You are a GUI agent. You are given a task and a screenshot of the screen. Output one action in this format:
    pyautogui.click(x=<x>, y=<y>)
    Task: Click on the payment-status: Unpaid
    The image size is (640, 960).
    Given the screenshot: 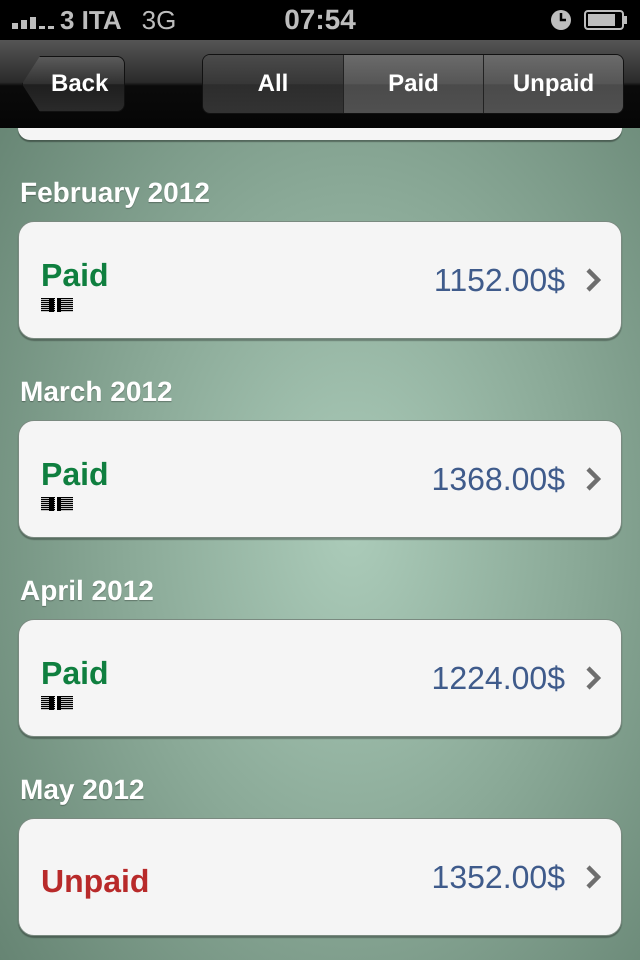 What is the action you would take?
    pyautogui.click(x=95, y=881)
    